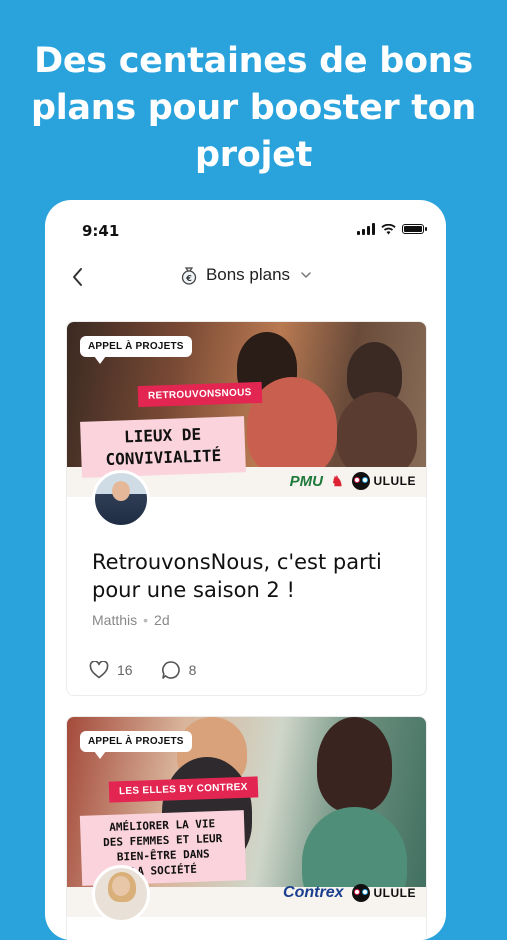 This screenshot has width=507, height=940. What do you see at coordinates (101, 231) in the screenshot?
I see `status-time: 9:41` at bounding box center [101, 231].